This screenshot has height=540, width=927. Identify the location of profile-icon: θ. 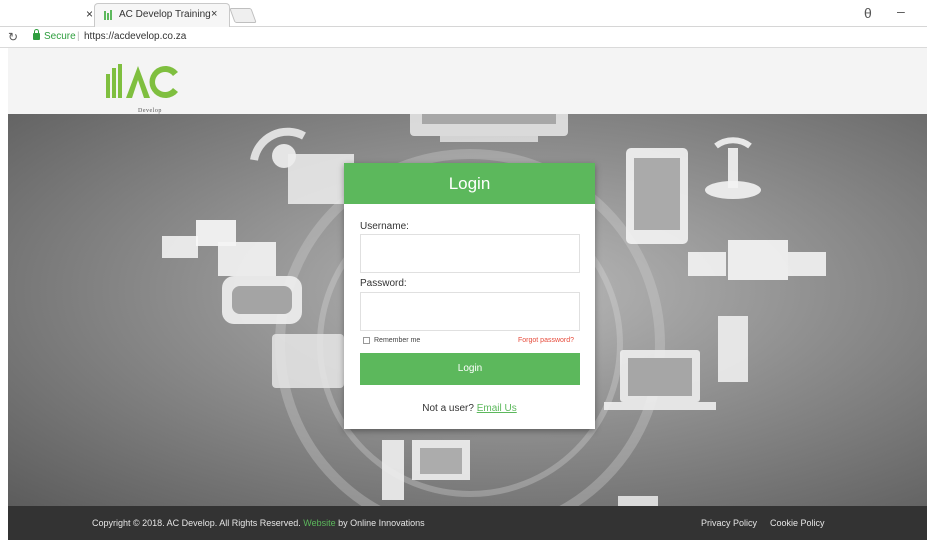
(868, 13).